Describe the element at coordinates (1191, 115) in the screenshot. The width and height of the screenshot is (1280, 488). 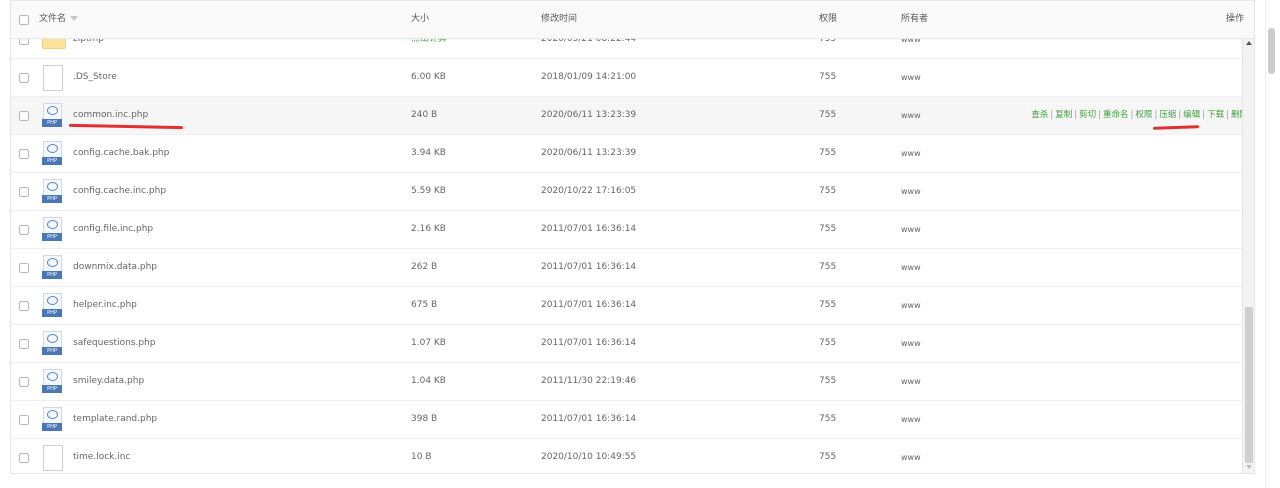
I see `edit-button: 编辑` at that location.